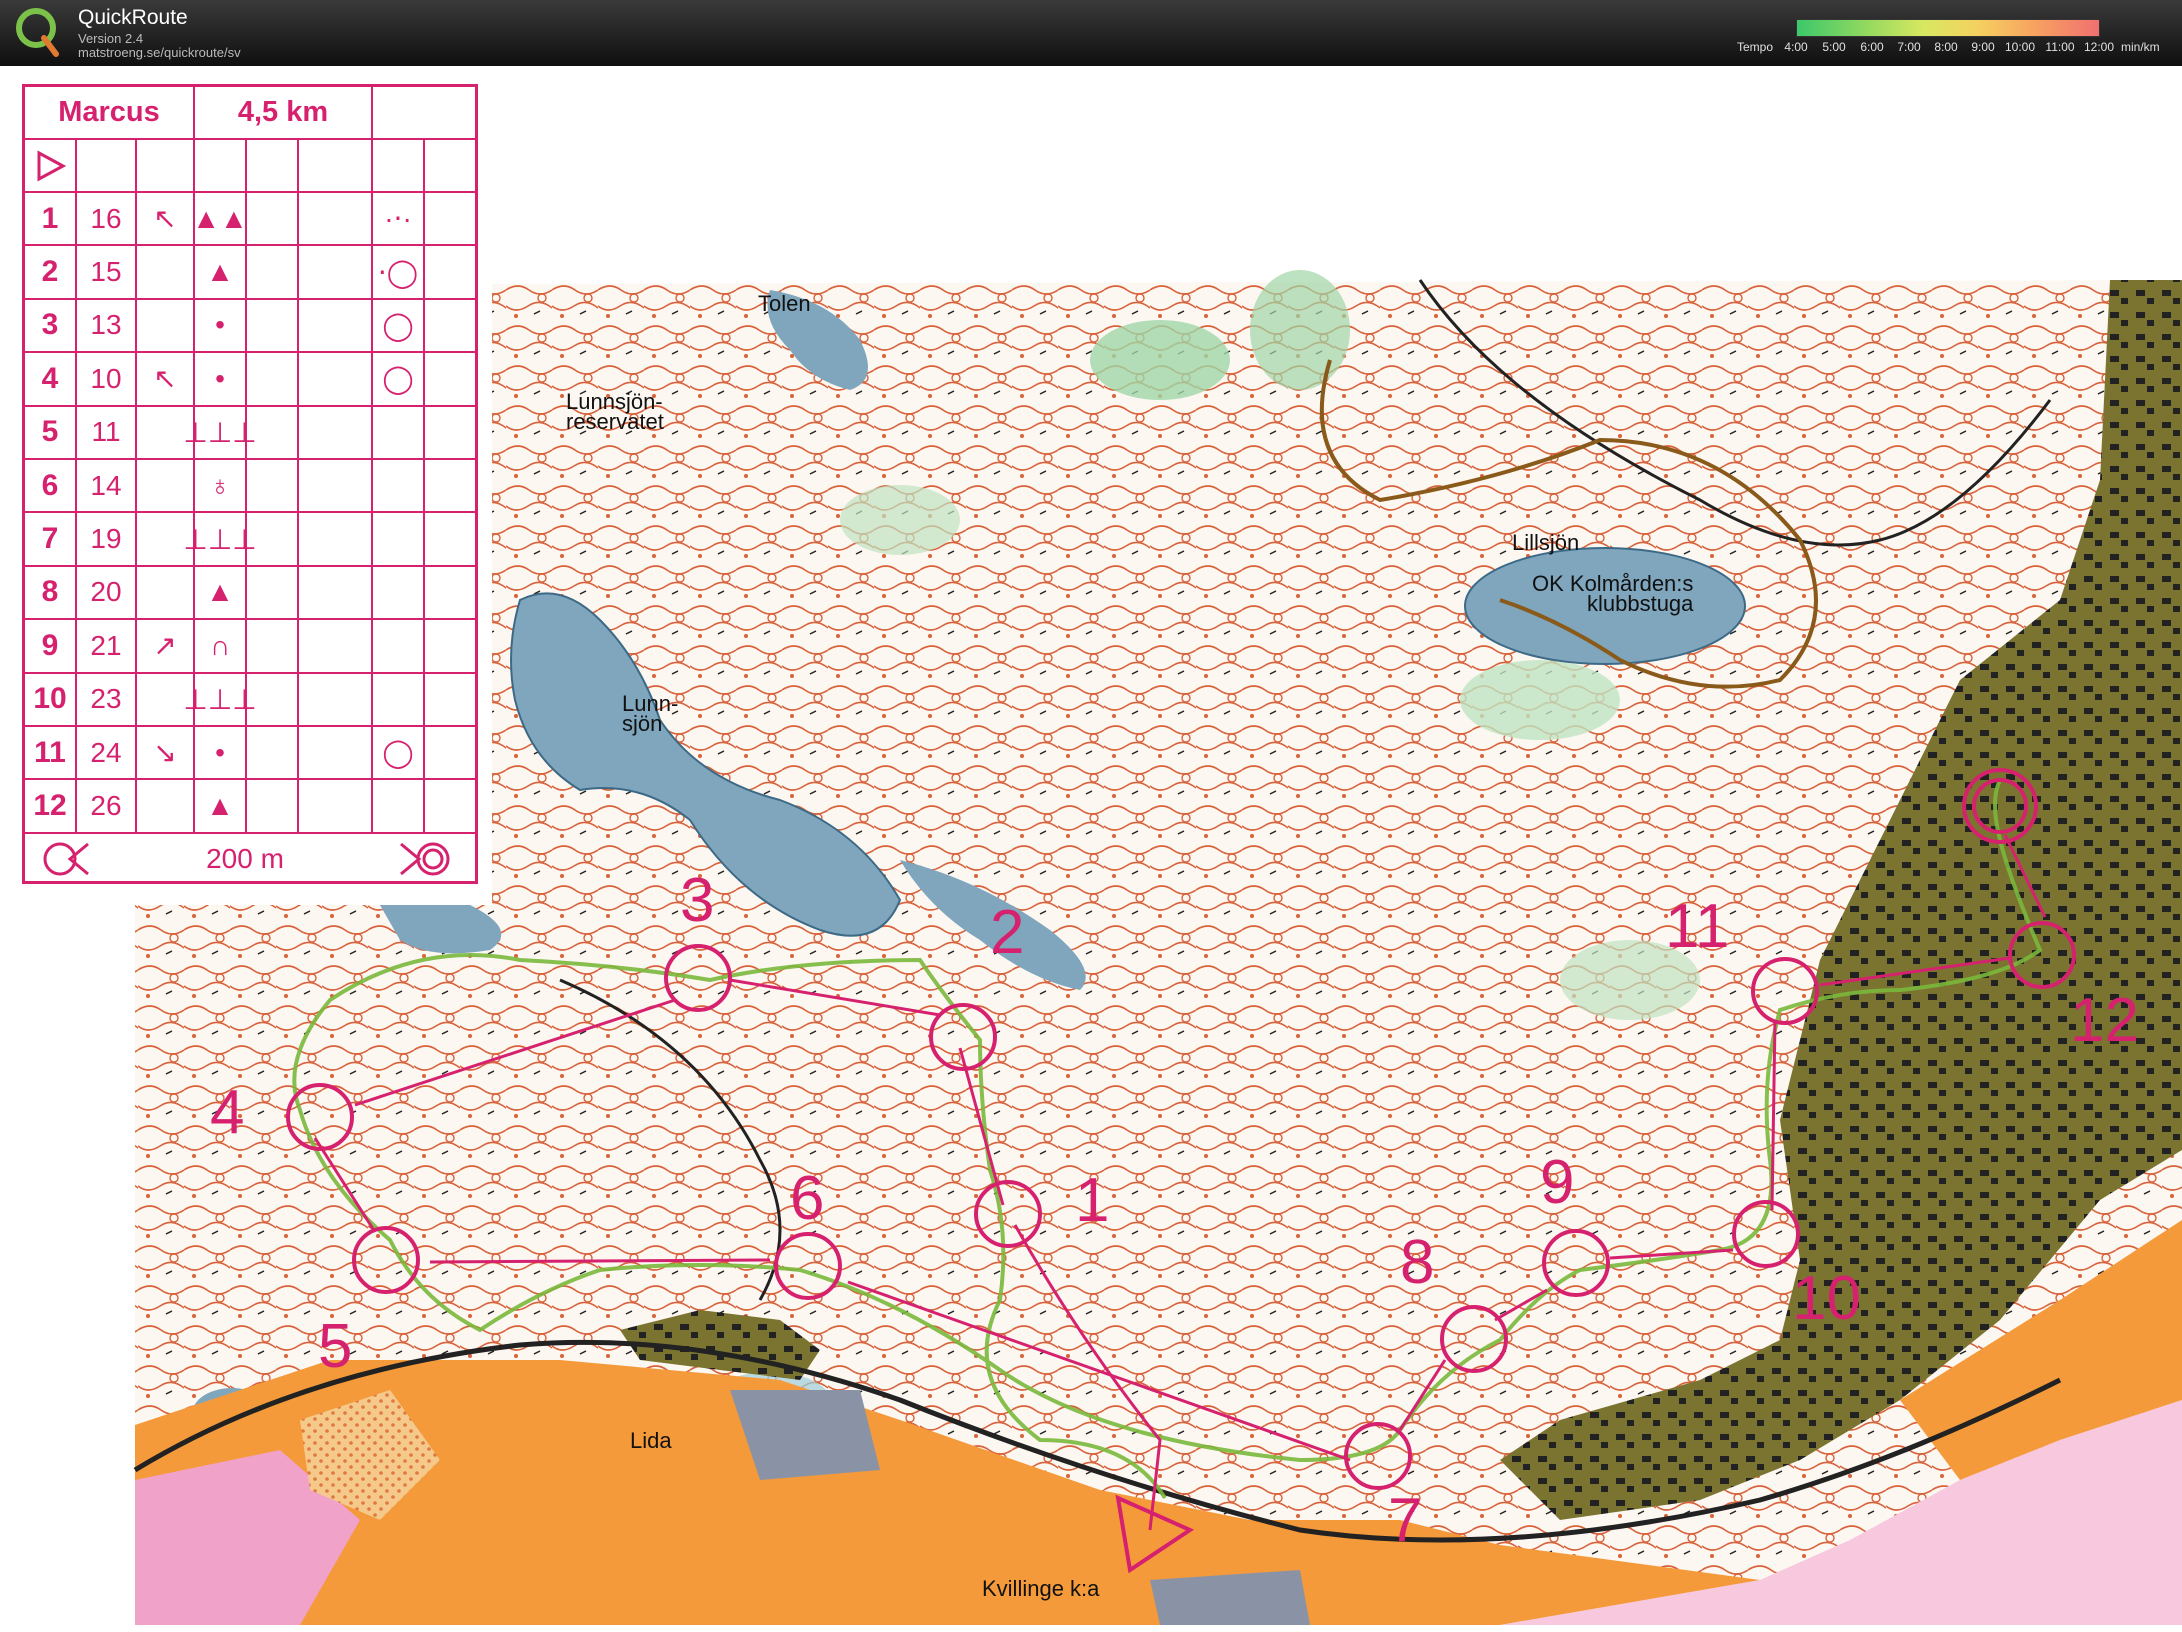  What do you see at coordinates (51, 753) in the screenshot?
I see `control-number: 11` at bounding box center [51, 753].